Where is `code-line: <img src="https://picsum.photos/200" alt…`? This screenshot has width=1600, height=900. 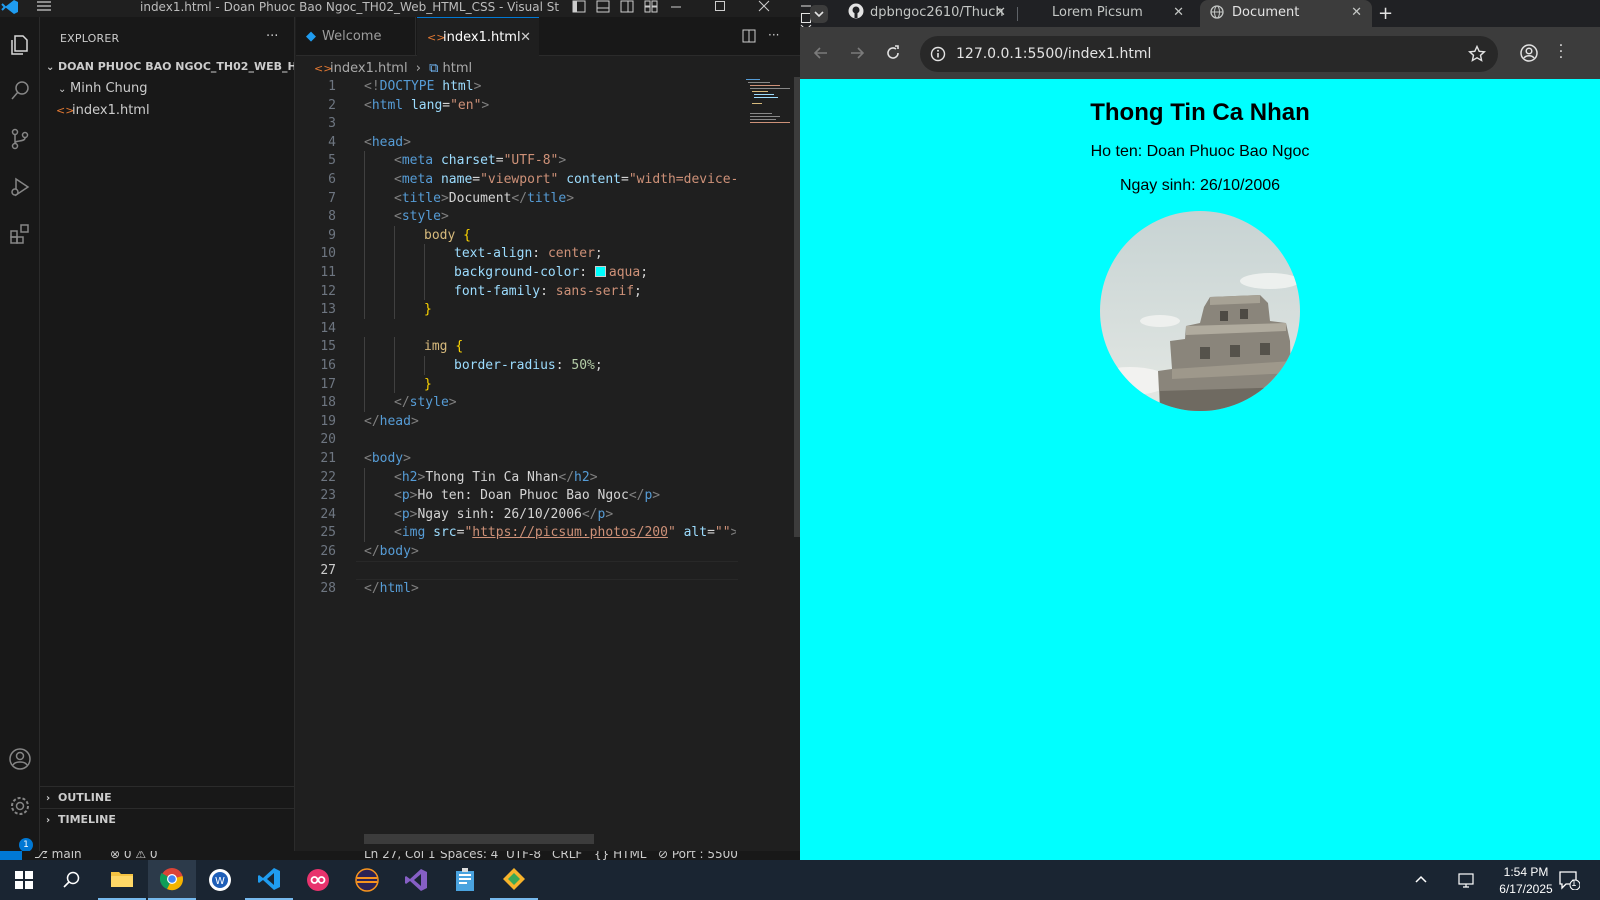
code-line: <img src="https://picsum.photos/200" alt… is located at coordinates (550, 532).